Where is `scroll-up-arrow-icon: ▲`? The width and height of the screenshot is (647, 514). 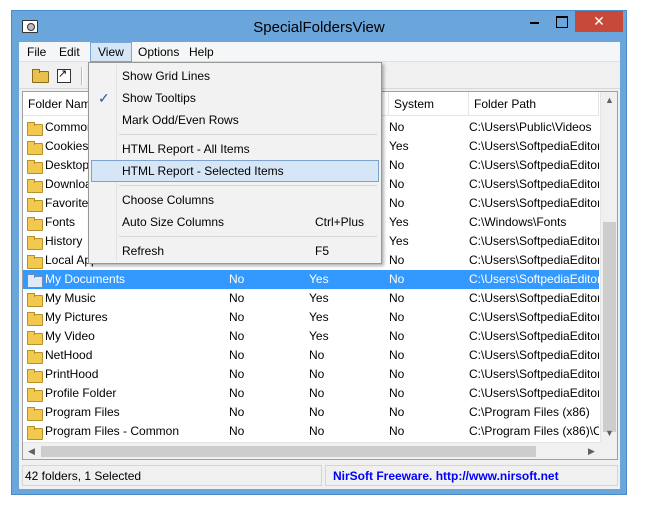 scroll-up-arrow-icon: ▲ is located at coordinates (609, 100).